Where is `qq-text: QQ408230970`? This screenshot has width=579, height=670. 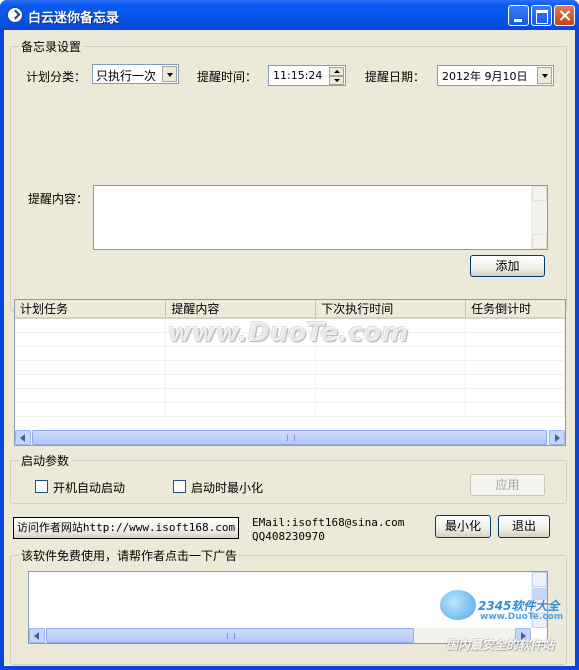 qq-text: QQ408230970 is located at coordinates (288, 536).